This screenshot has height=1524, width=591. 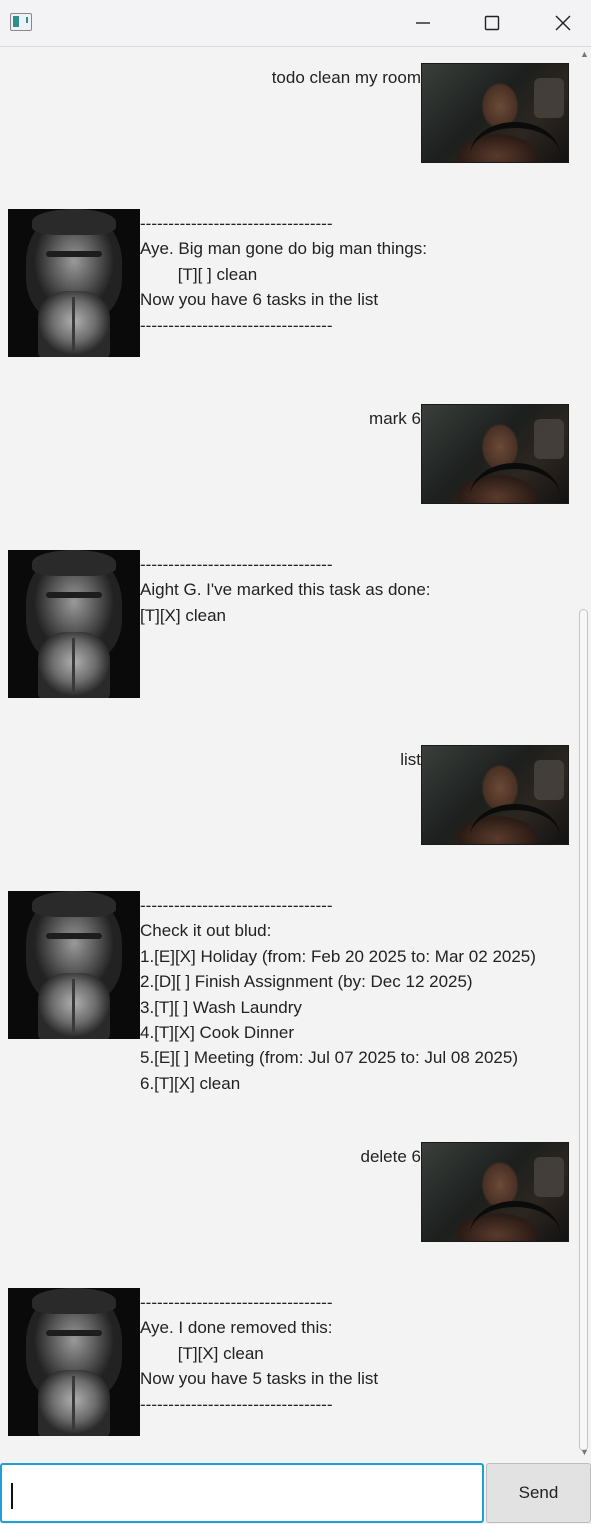 I want to click on bot-line: Aye. Big man gone do big man things:, so click(x=283, y=249).